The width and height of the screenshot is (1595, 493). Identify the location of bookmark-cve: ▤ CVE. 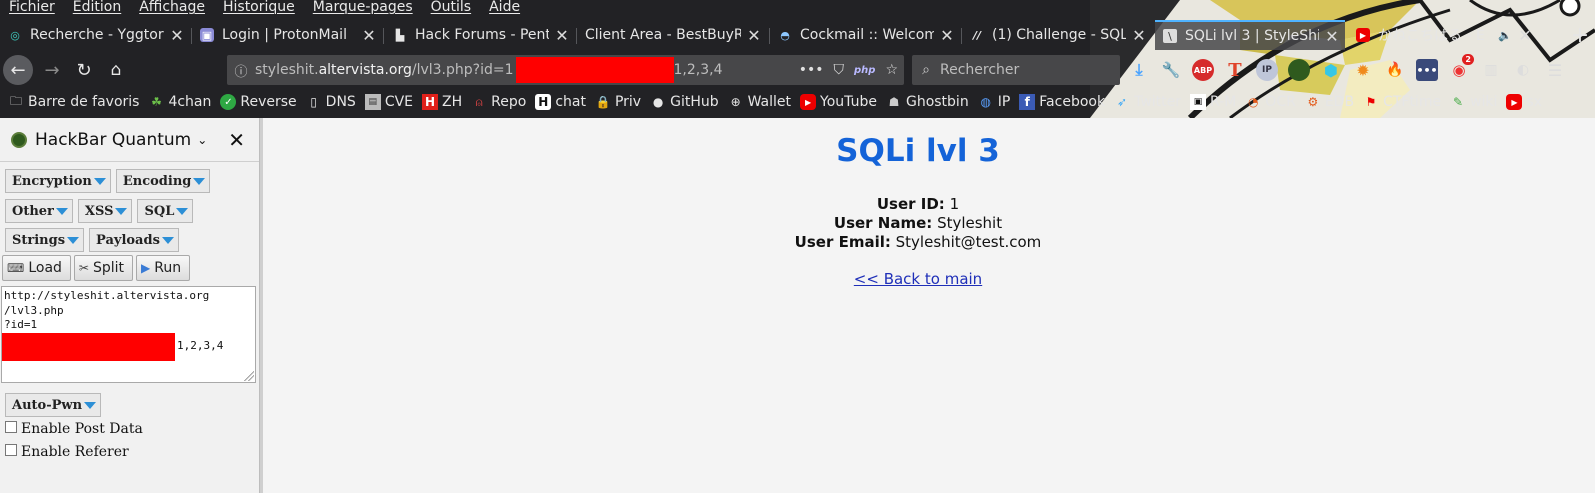
(388, 102).